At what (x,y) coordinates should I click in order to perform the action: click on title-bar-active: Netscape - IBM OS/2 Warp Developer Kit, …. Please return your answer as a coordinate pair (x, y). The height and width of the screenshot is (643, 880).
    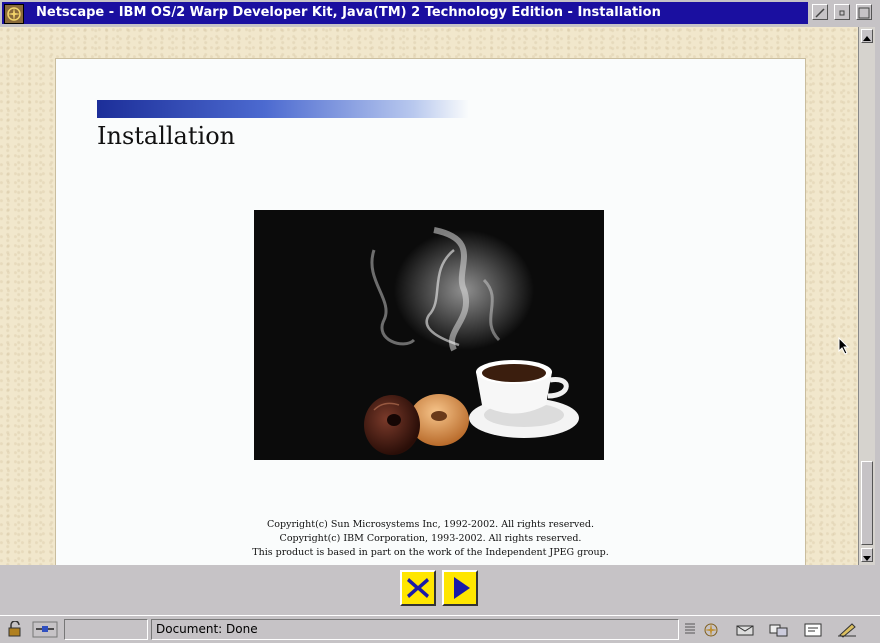
    Looking at the image, I should click on (405, 13).